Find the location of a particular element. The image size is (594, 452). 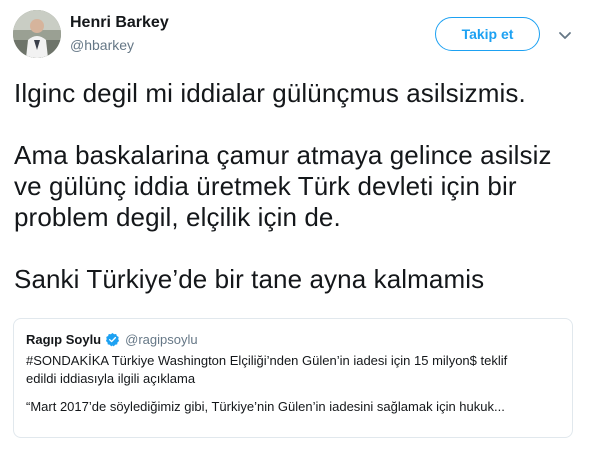

avatar is located at coordinates (37, 34).